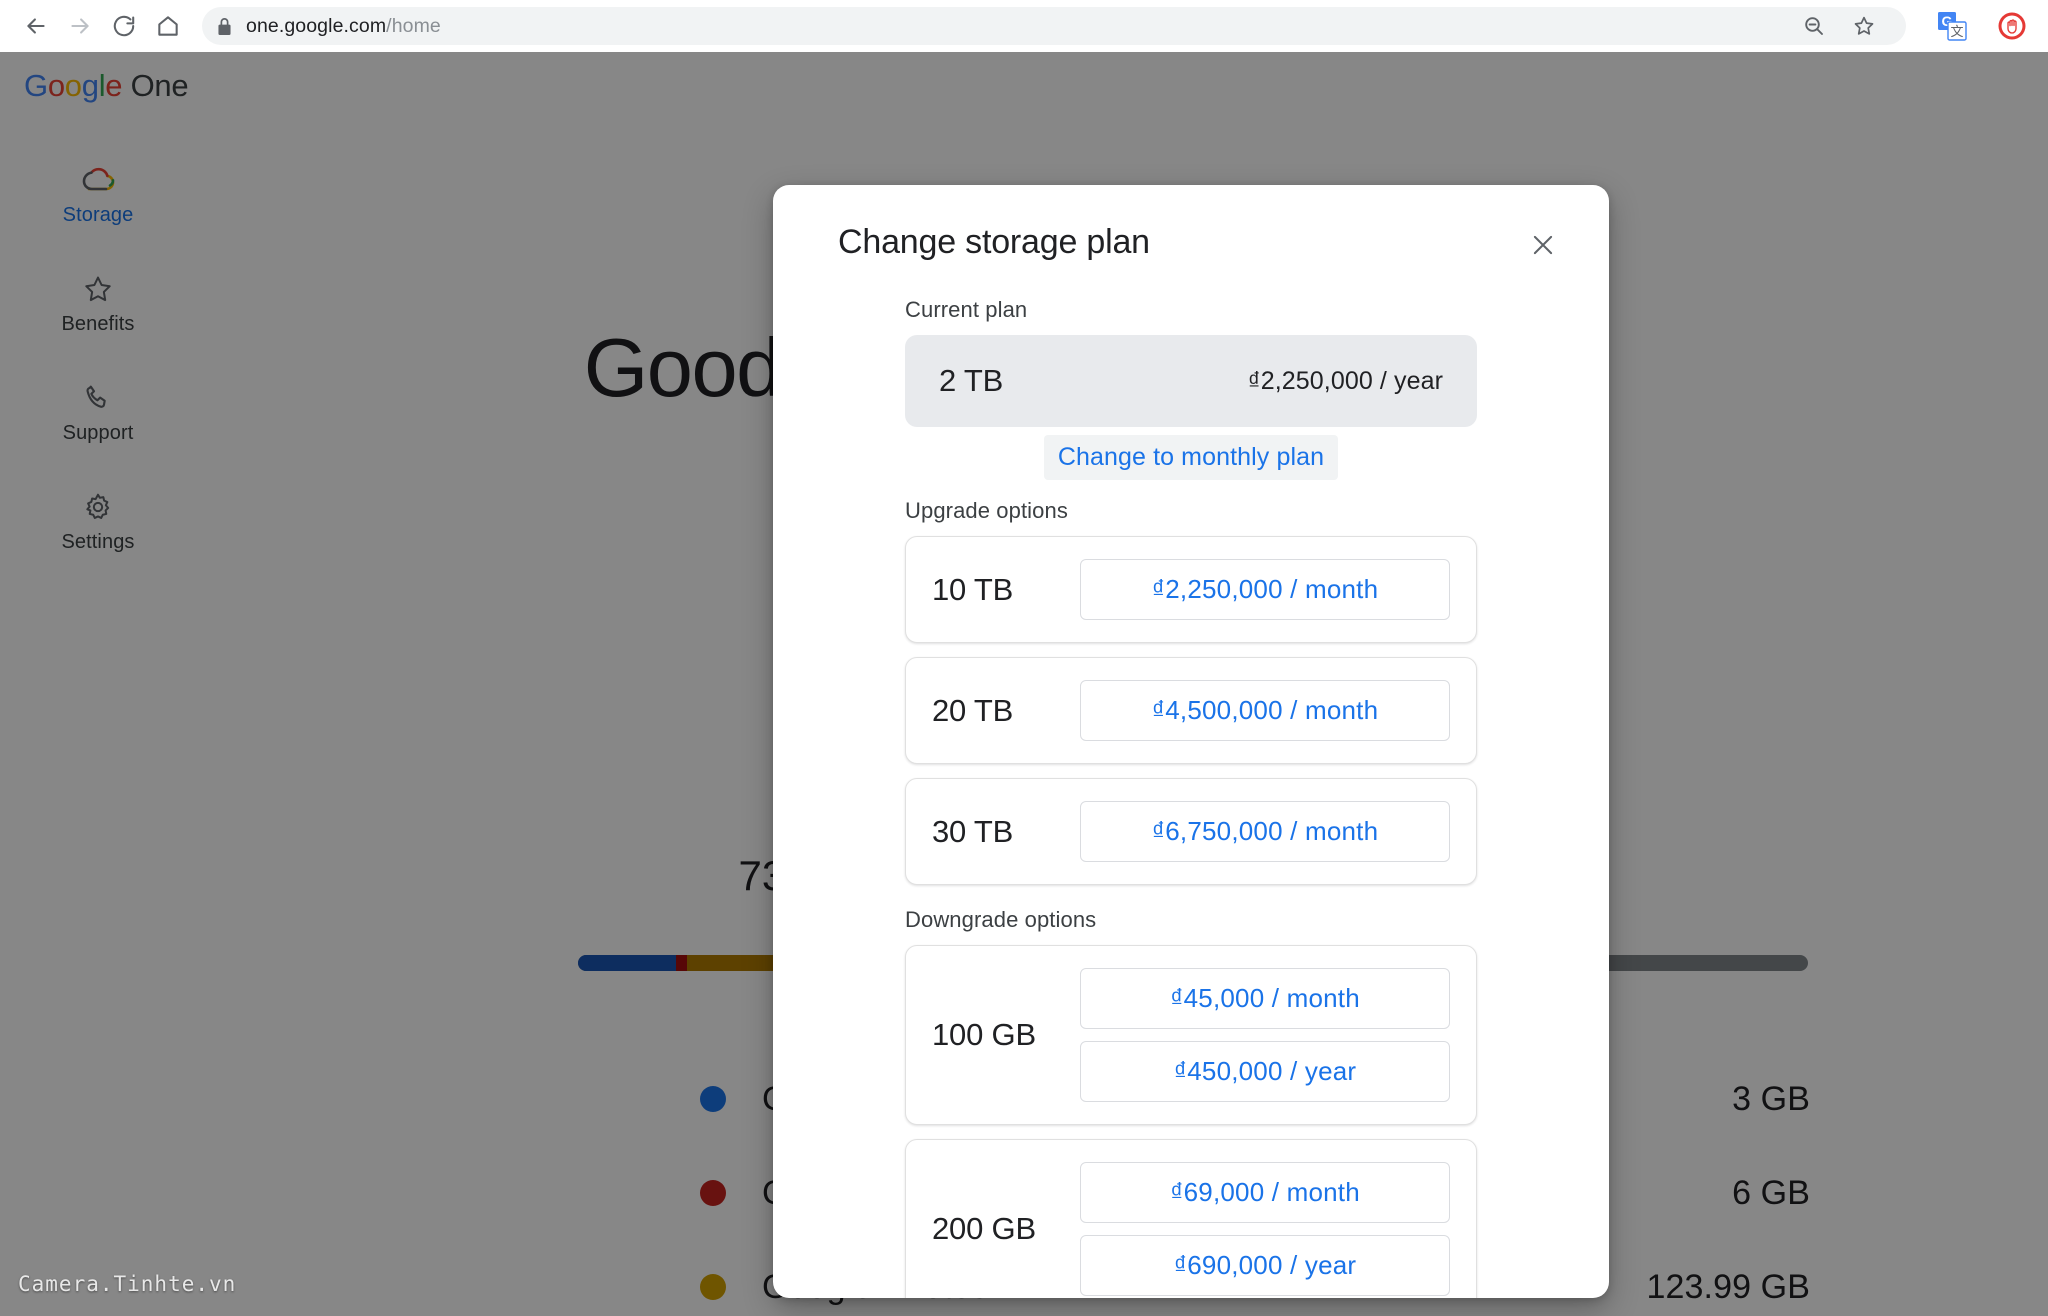  I want to click on plan-size: 10 TB, so click(973, 589).